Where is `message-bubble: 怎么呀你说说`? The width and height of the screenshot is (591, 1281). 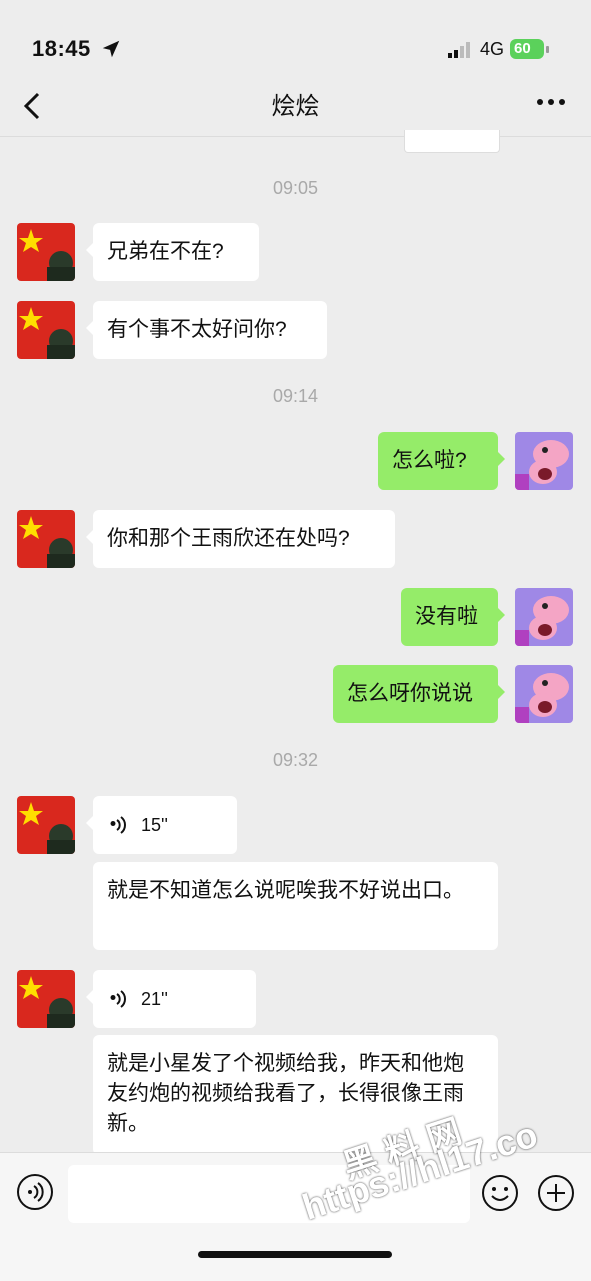 message-bubble: 怎么呀你说说 is located at coordinates (419, 694).